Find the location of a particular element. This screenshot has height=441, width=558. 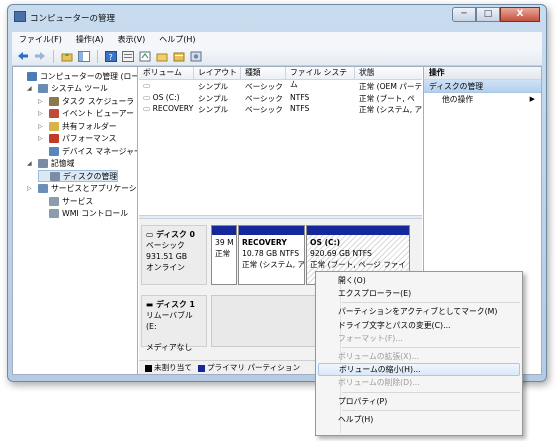

maximize-button: □ is located at coordinates (488, 14).